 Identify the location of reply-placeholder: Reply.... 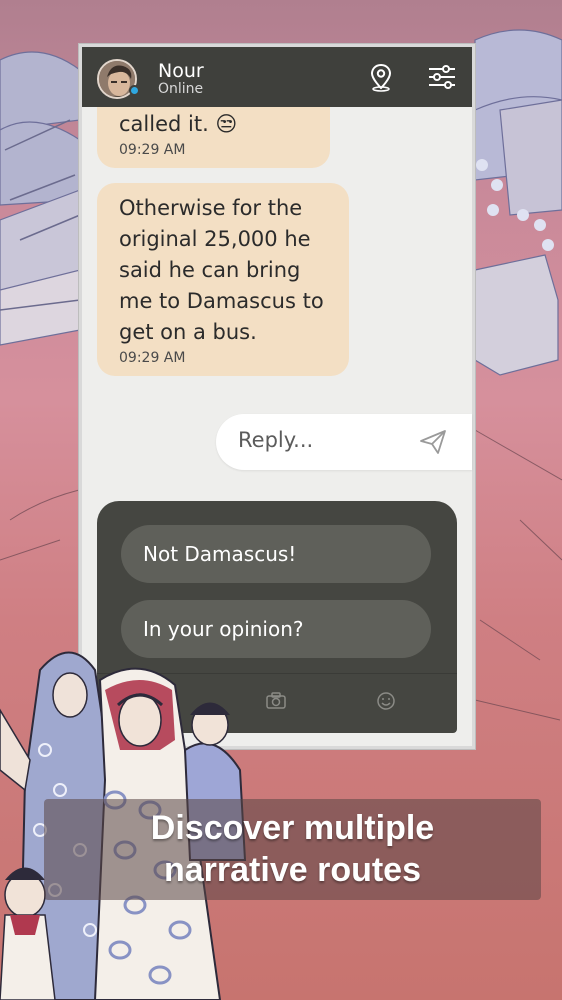
(276, 440).